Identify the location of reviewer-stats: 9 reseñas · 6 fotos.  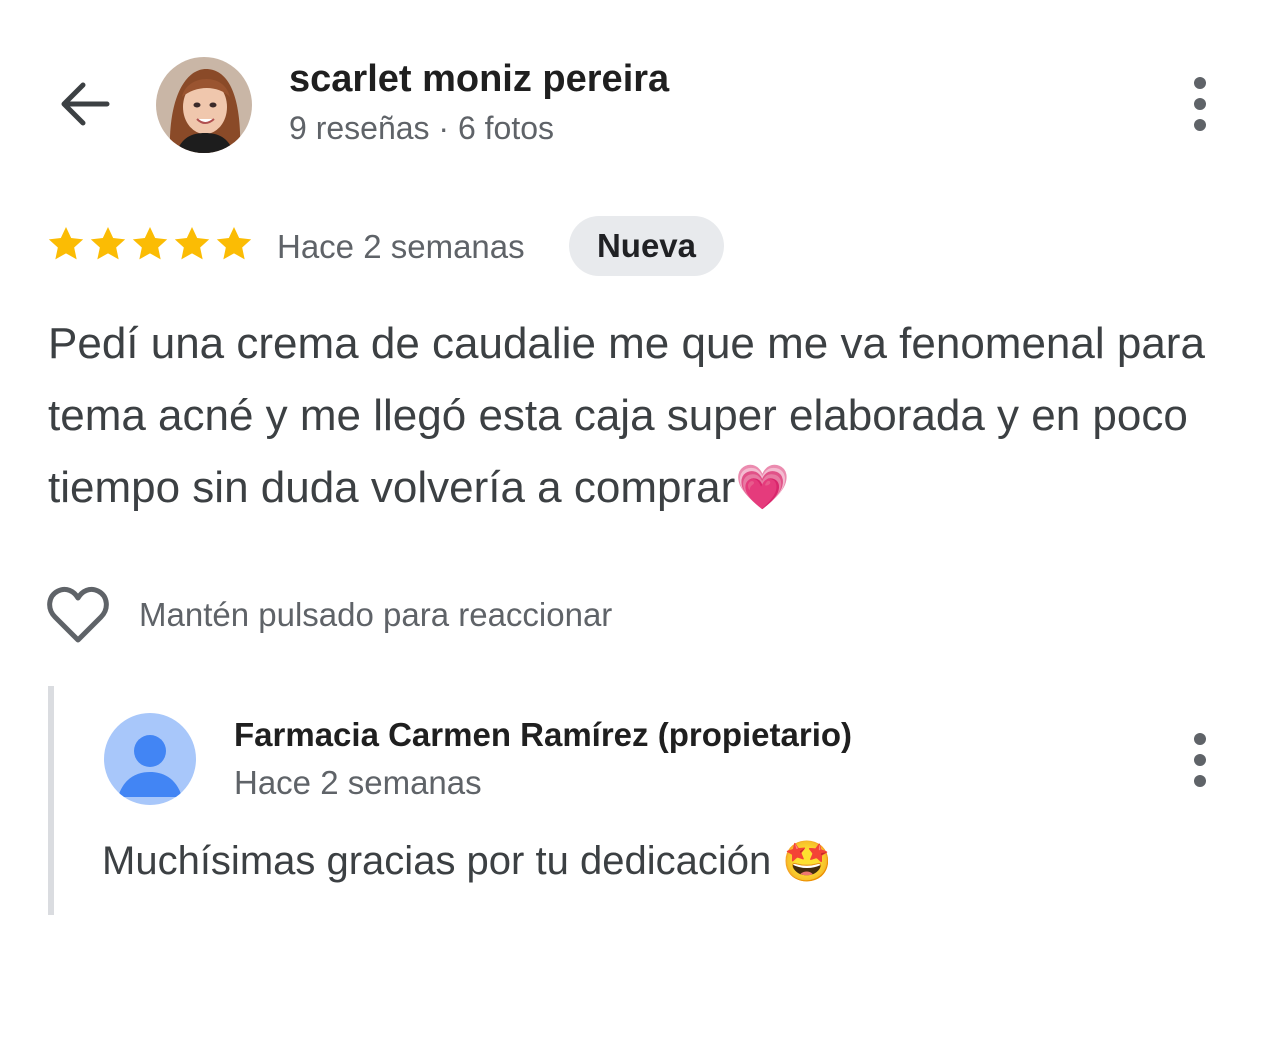
(422, 128).